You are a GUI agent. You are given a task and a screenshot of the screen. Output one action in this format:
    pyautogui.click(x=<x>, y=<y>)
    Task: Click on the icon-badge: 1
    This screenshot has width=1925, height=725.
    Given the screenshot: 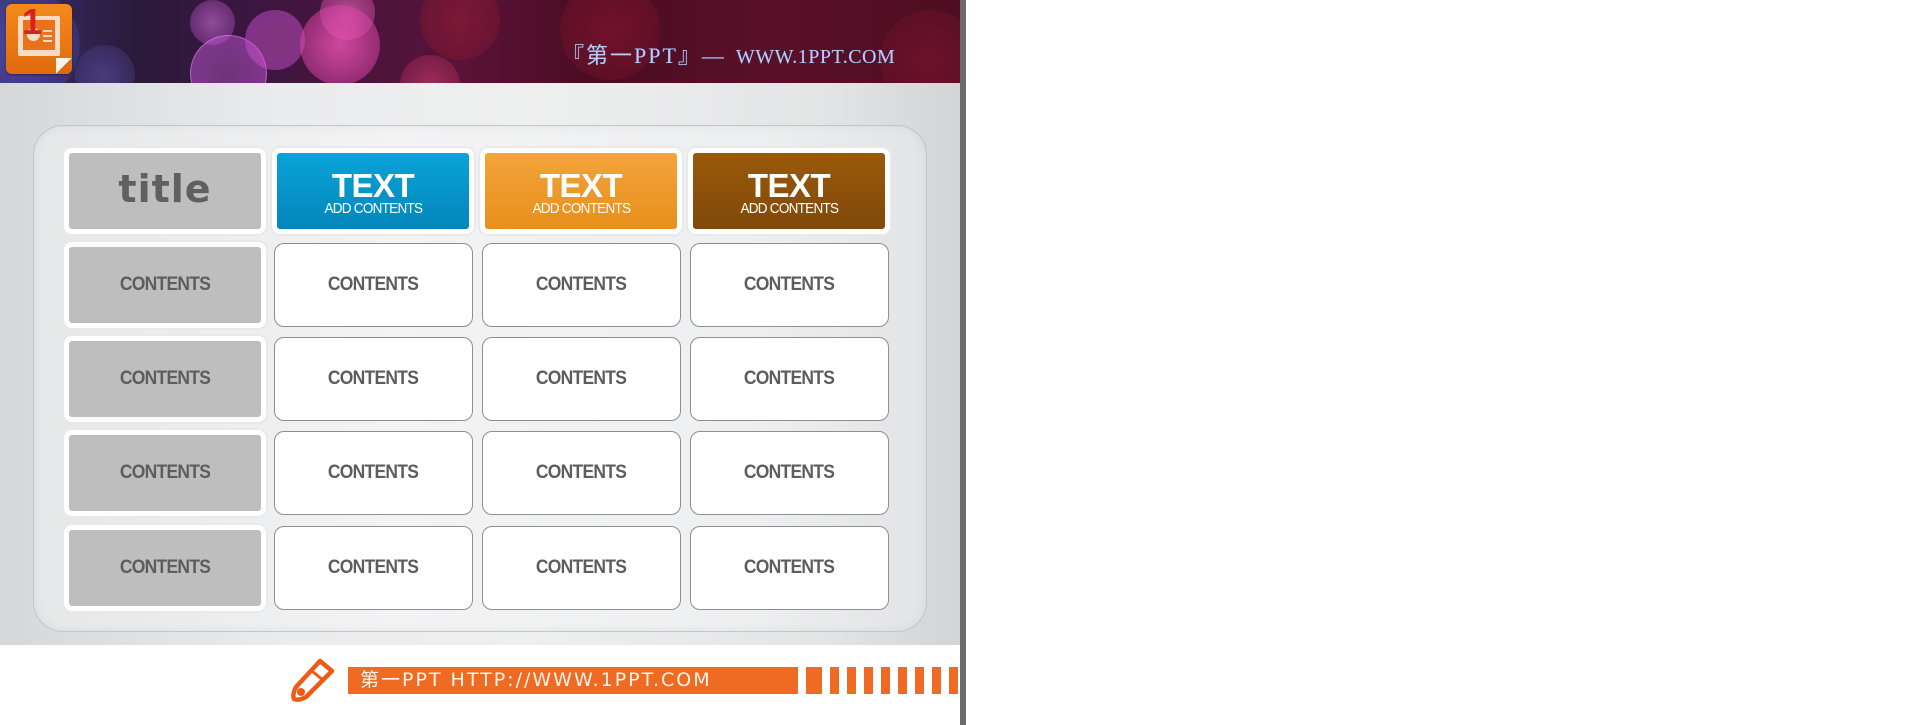 What is the action you would take?
    pyautogui.click(x=32, y=21)
    